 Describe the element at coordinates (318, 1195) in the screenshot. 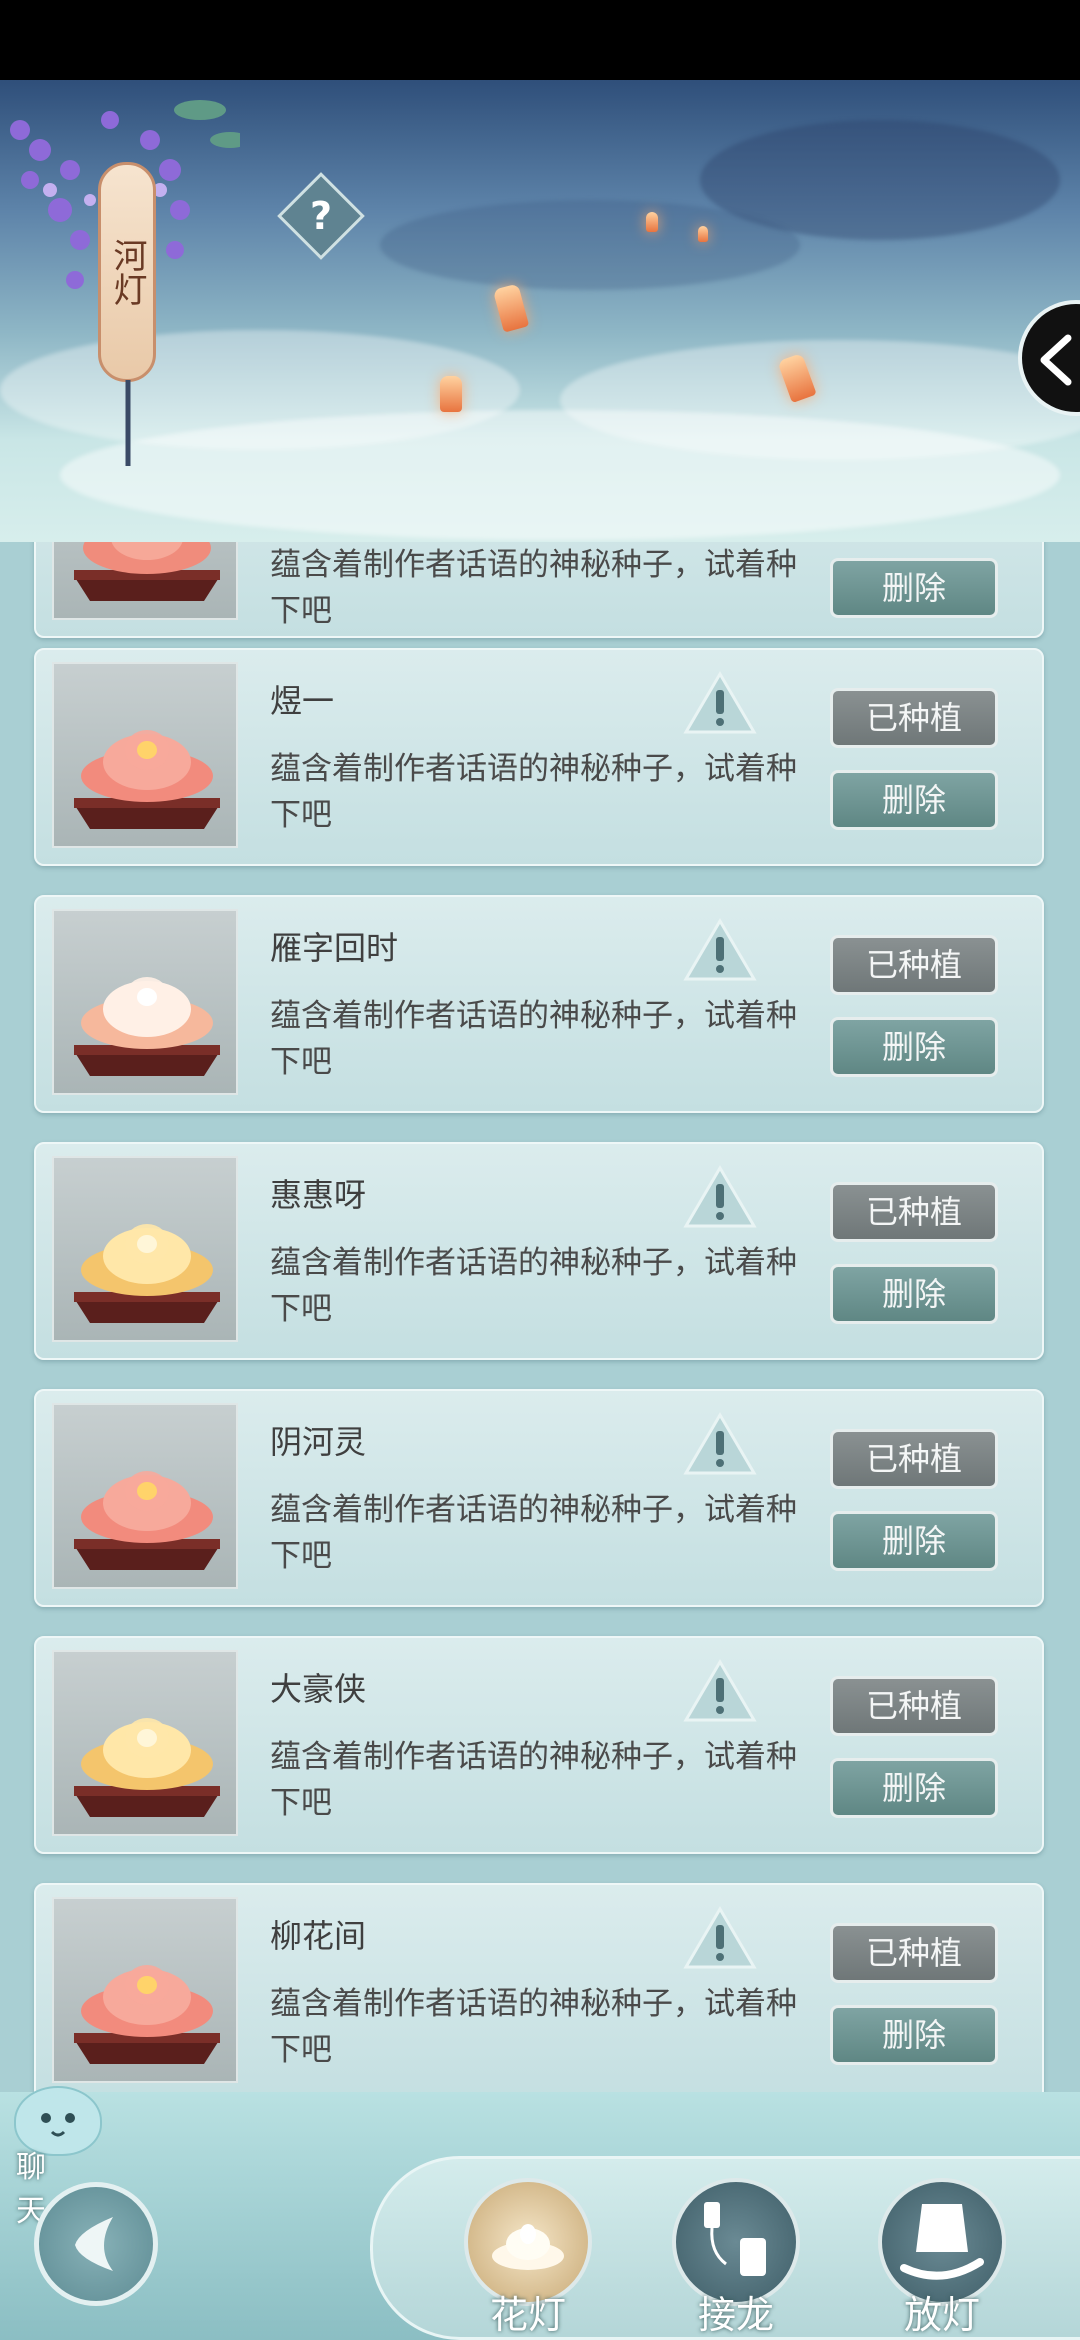

I see `item-name: 惠惠呀` at that location.